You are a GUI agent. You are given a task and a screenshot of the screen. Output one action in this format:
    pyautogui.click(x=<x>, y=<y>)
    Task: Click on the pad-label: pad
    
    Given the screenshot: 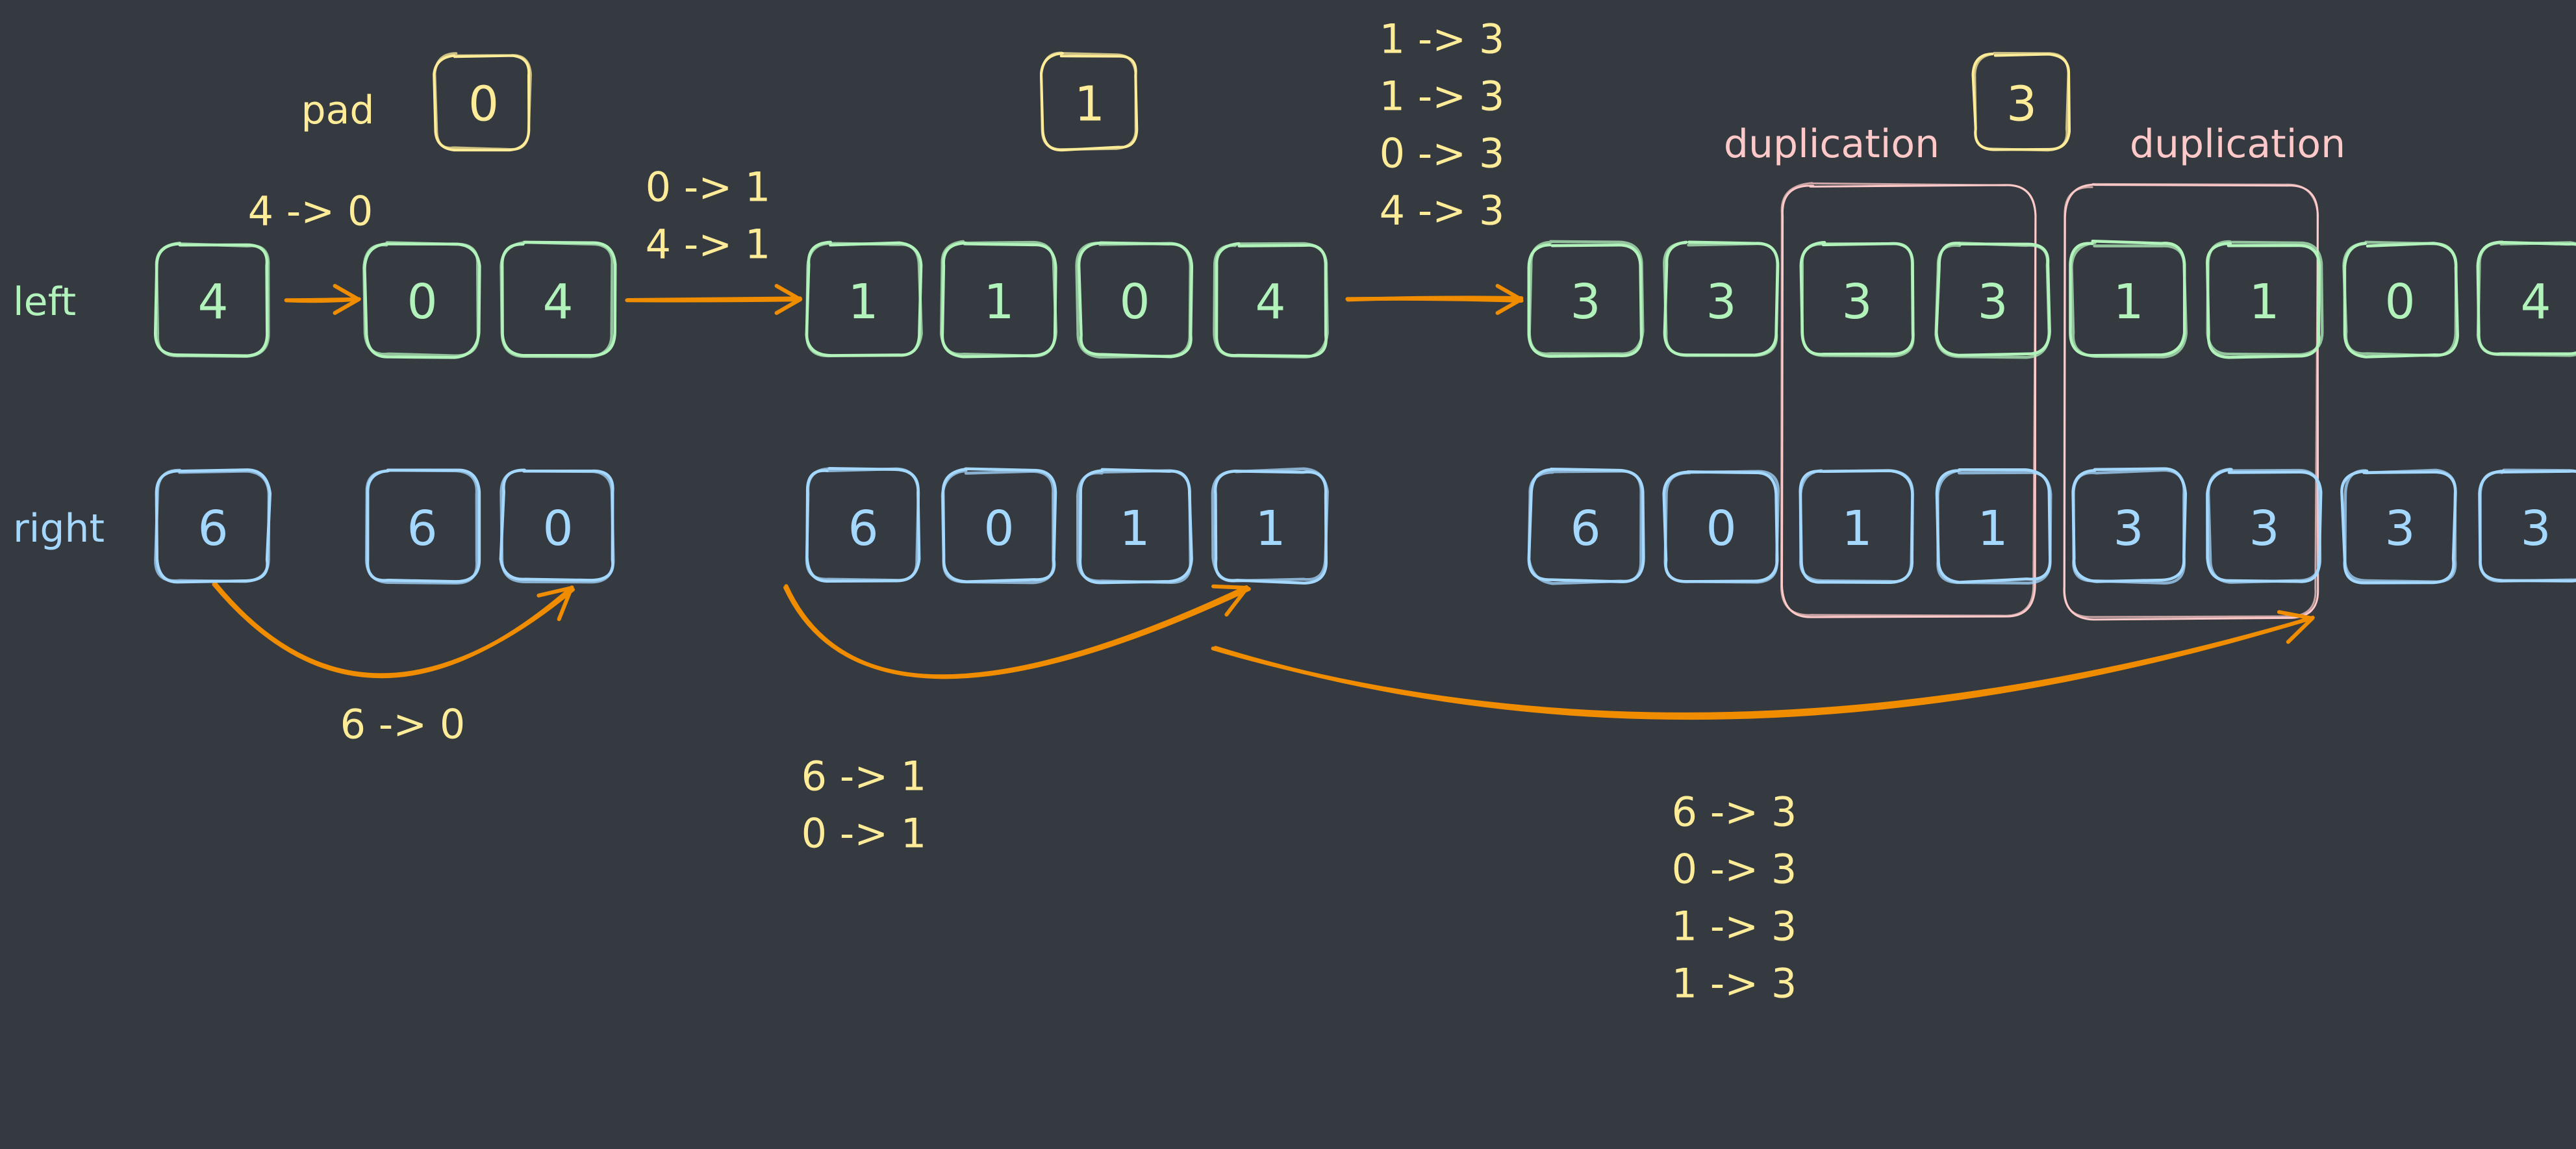 What is the action you would take?
    pyautogui.click(x=338, y=110)
    